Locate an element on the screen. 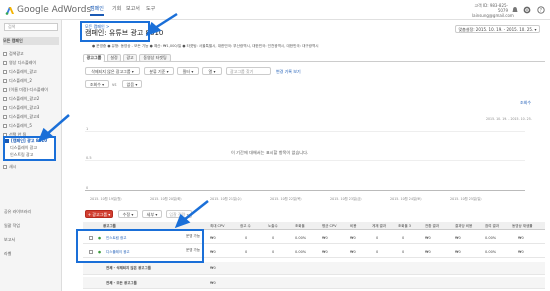 The image size is (550, 291). title-callout is located at coordinates (115, 31).